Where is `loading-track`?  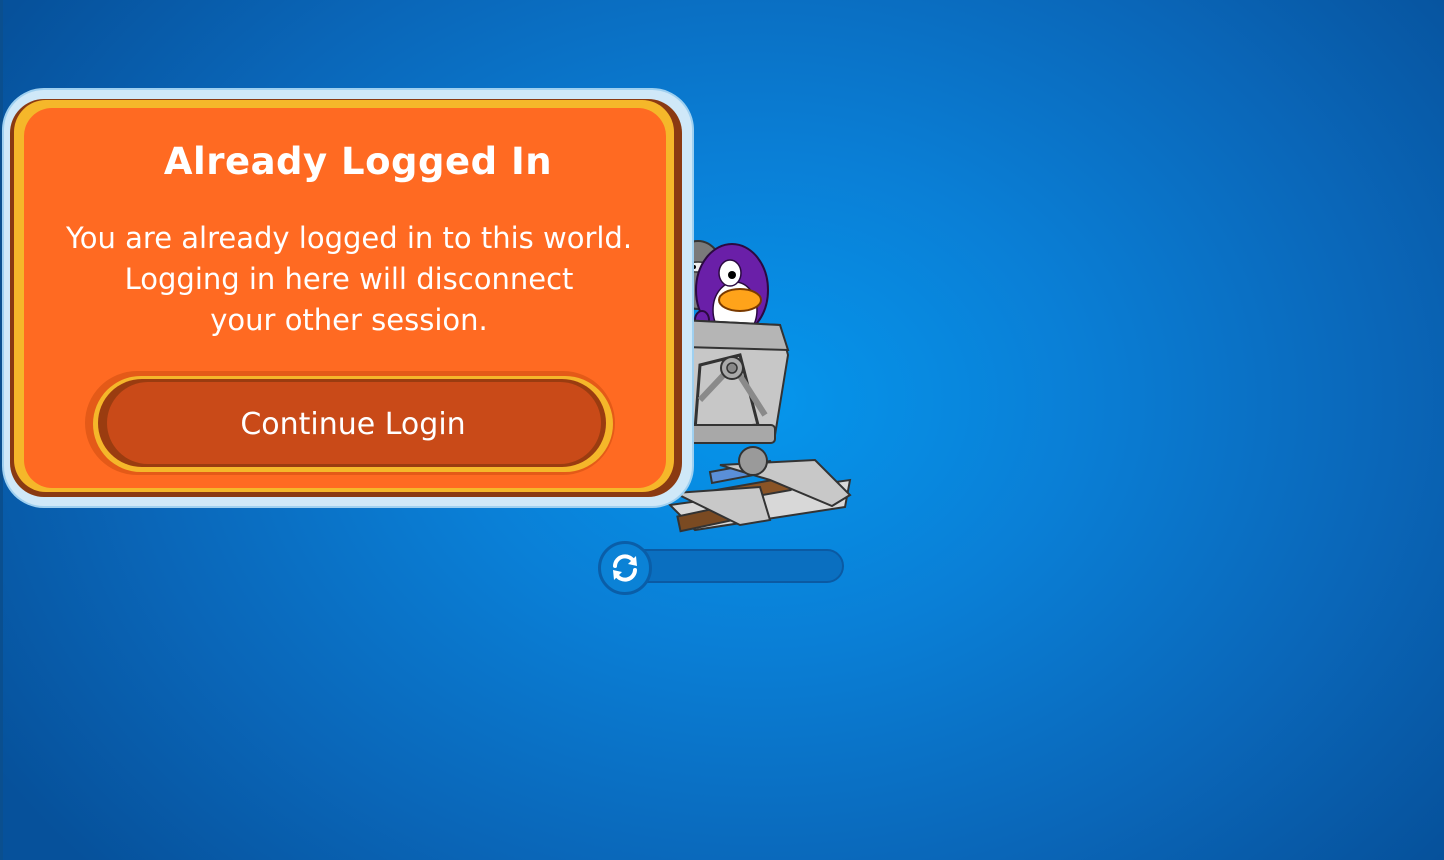
loading-track is located at coordinates (733, 566).